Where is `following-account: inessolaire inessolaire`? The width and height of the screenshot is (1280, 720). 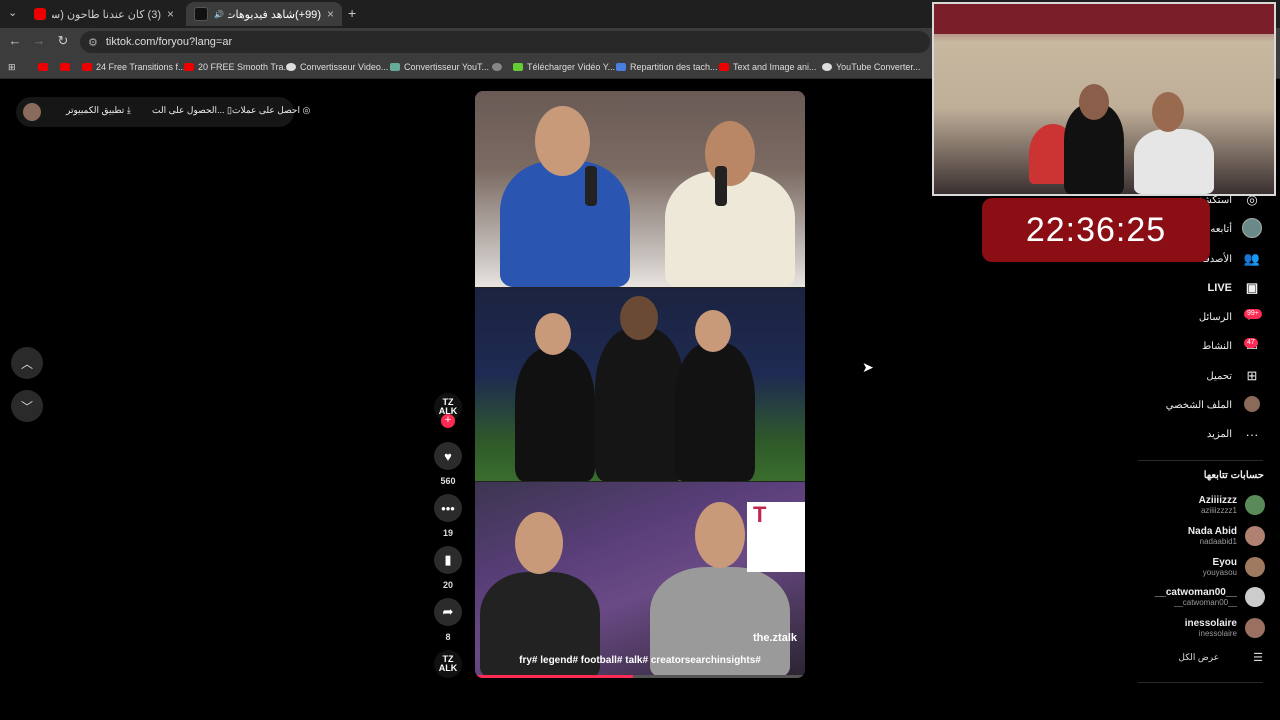 following-account: inessolaire inessolaire is located at coordinates (1225, 628).